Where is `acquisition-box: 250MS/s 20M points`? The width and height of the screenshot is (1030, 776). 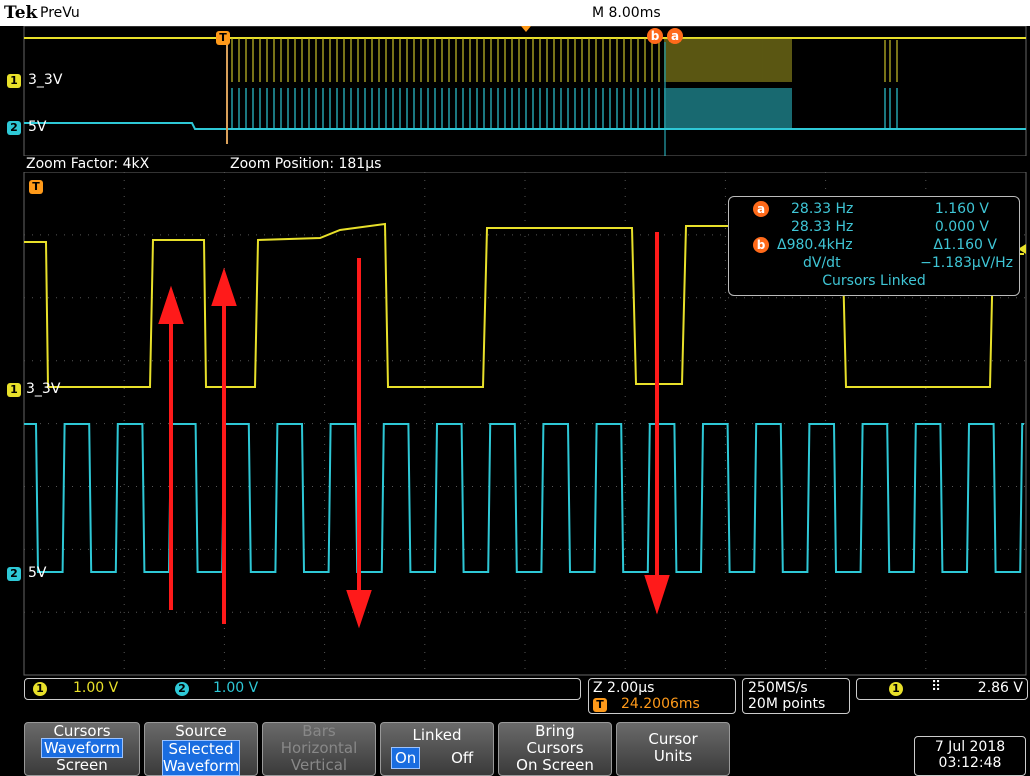
acquisition-box: 250MS/s 20M points is located at coordinates (796, 696).